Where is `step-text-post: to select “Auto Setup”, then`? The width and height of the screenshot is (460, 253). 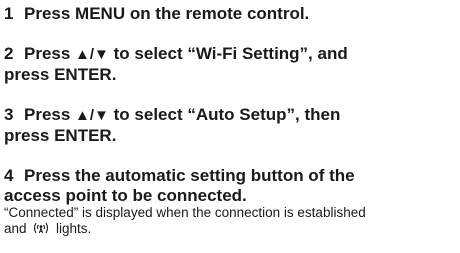 step-text-post: to select “Auto Setup”, then is located at coordinates (224, 114).